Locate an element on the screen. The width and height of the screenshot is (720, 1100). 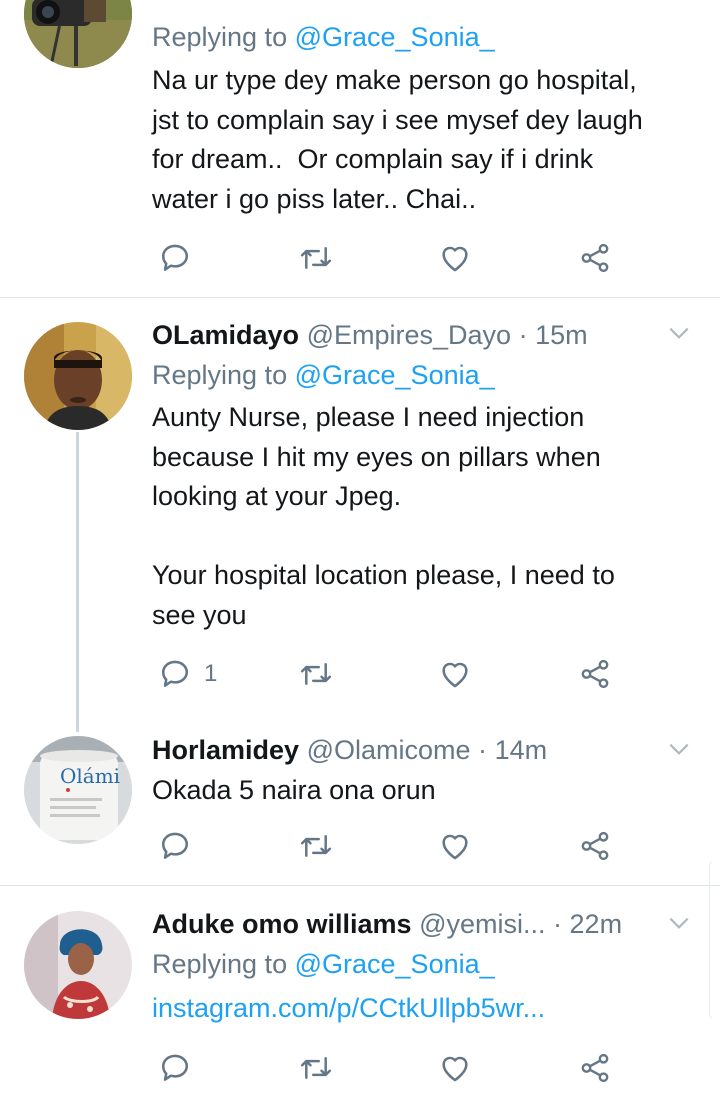
timestamp: 14m is located at coordinates (521, 750).